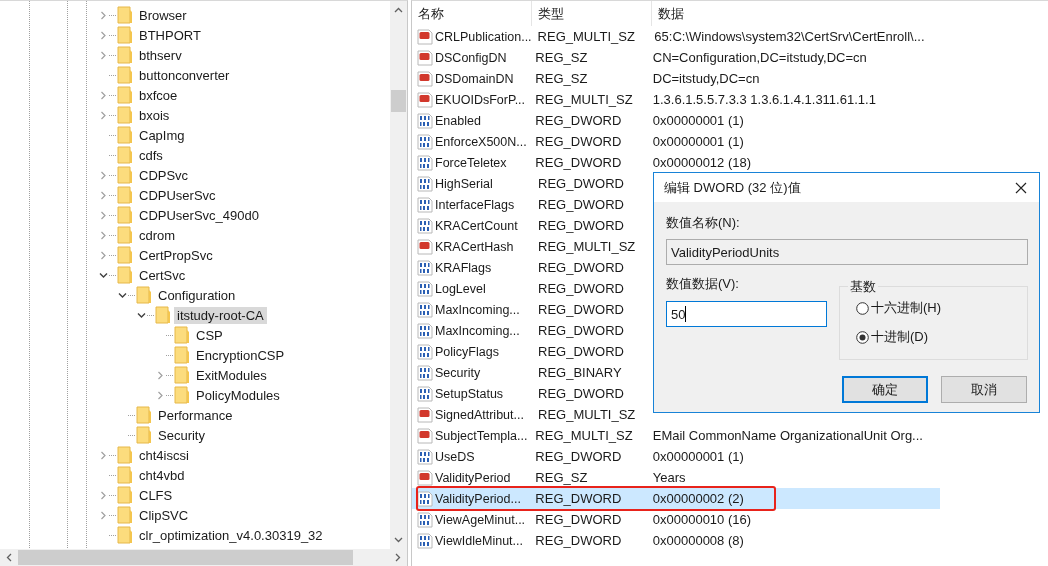 The height and width of the screenshot is (566, 1048). I want to click on value-name: InterfaceFlags, so click(475, 204).